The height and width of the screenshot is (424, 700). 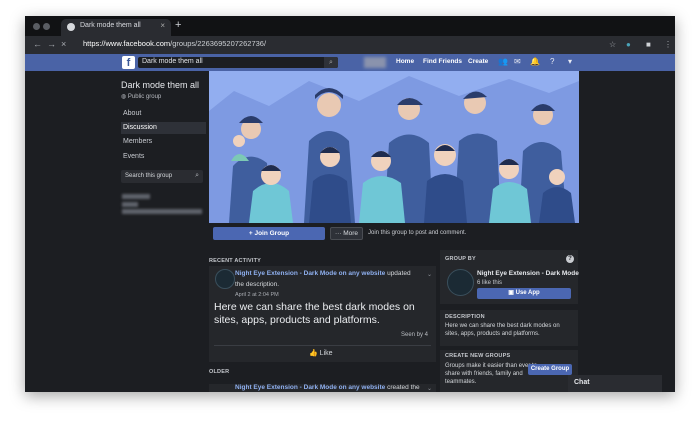 What do you see at coordinates (37, 44) in the screenshot?
I see `back-icon: ←` at bounding box center [37, 44].